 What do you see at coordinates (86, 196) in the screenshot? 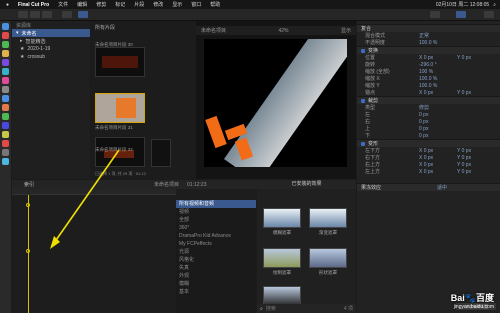
I see `arrow-line` at bounding box center [86, 196].